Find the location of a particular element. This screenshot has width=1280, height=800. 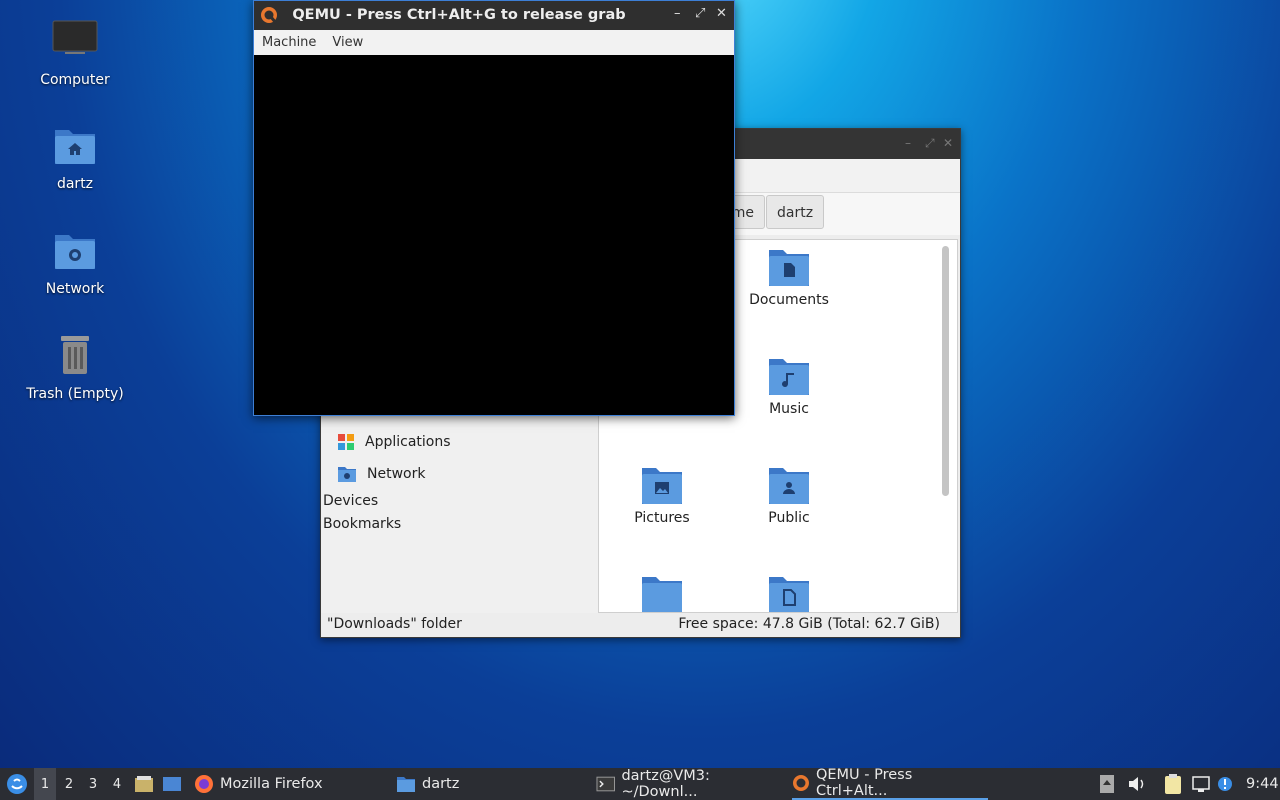

show-desktop-launcher is located at coordinates (173, 784).